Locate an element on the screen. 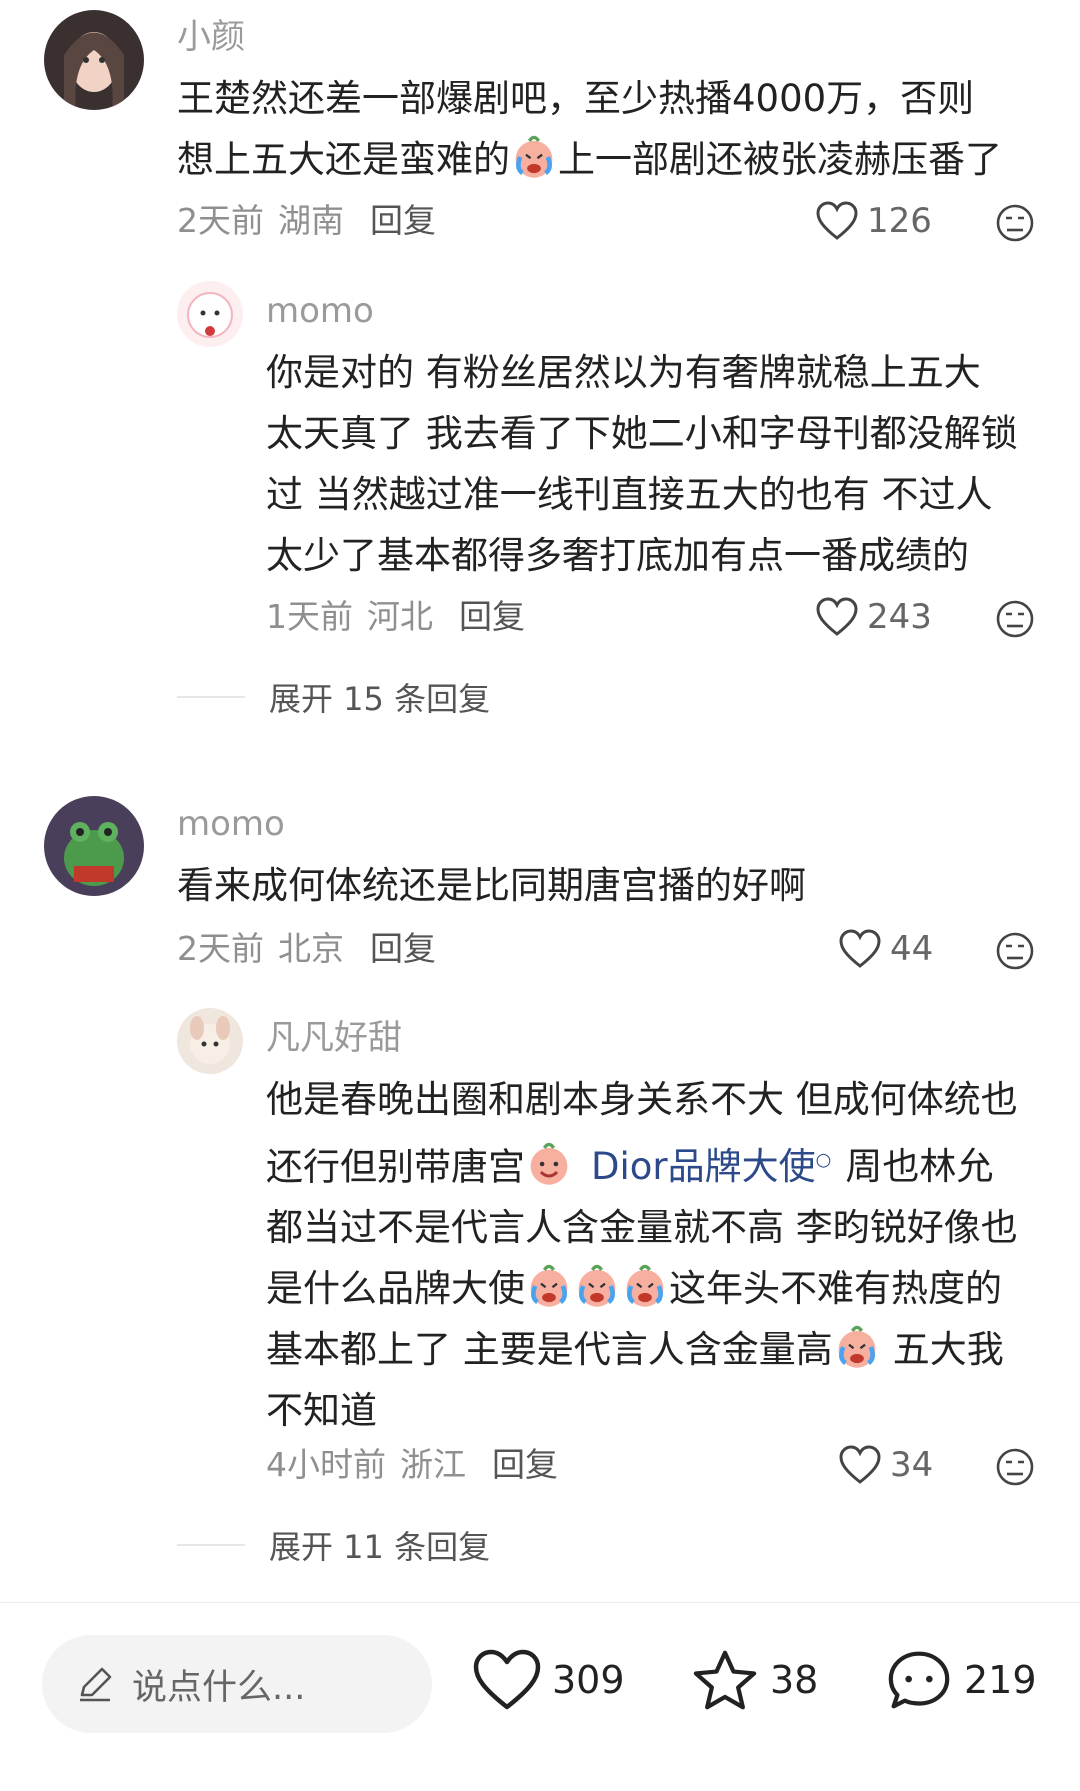  favorite-button: 38 is located at coordinates (754, 1680).